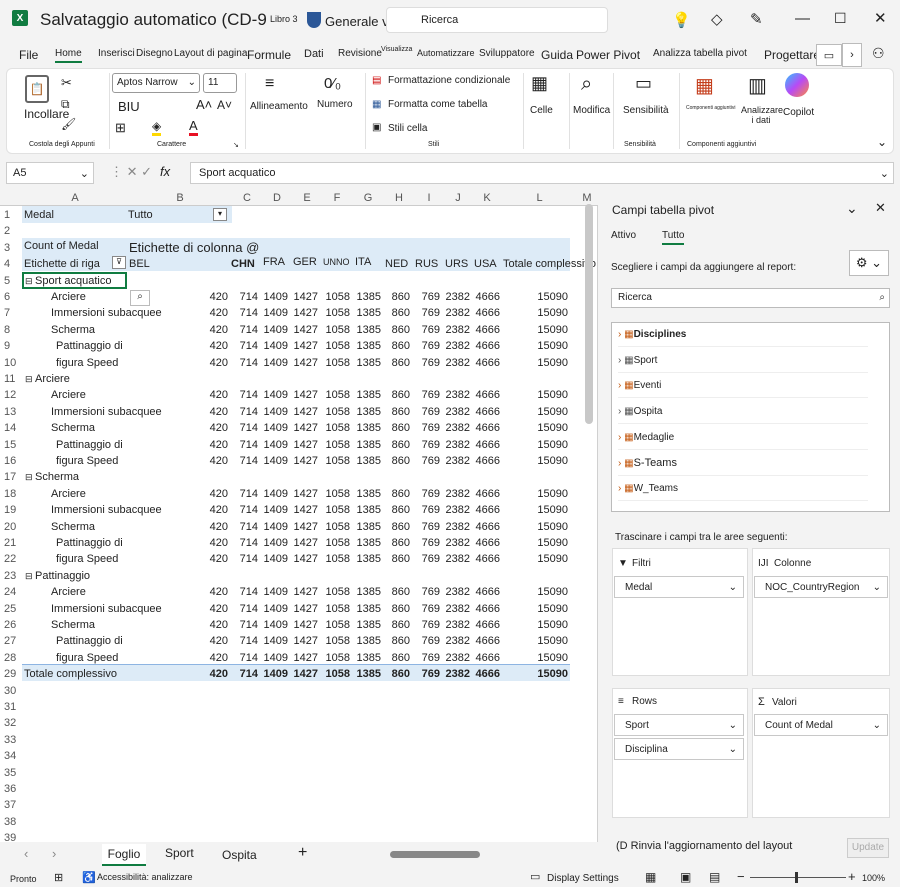 This screenshot has width=900, height=887. I want to click on row-filter-icon: ⊽, so click(119, 262).